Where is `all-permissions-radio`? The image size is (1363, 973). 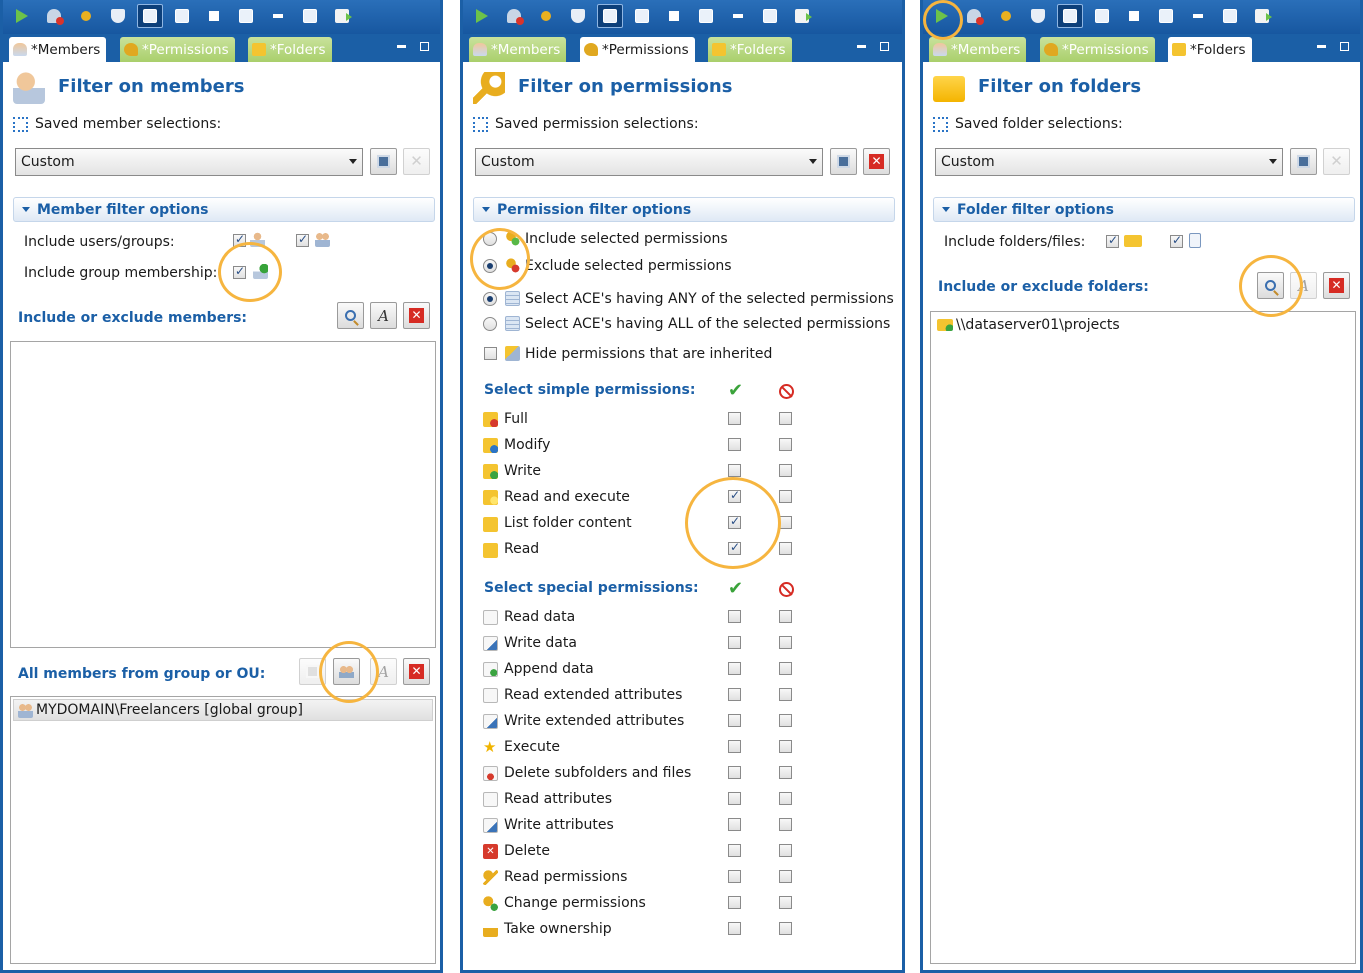
all-permissions-radio is located at coordinates (490, 324).